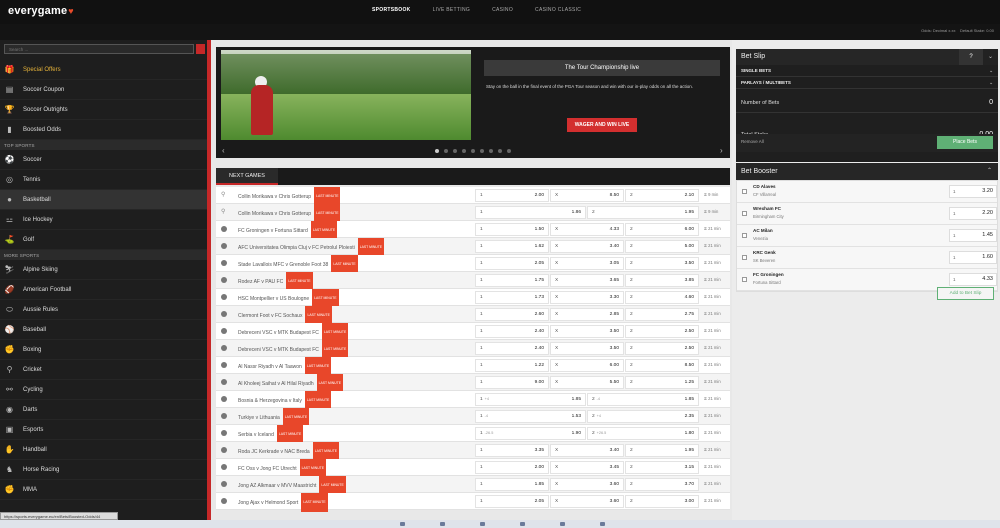 This screenshot has height=528, width=1000. What do you see at coordinates (971, 57) in the screenshot?
I see `help-icon: ?` at bounding box center [971, 57].